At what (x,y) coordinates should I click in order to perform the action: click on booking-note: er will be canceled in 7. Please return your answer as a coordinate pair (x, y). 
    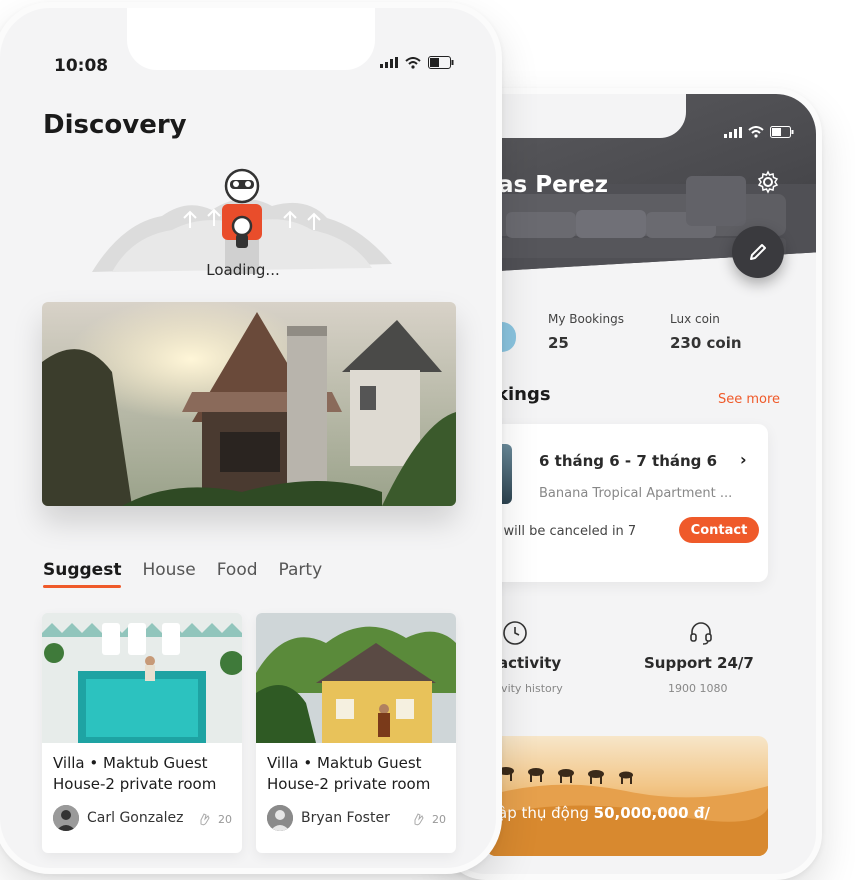
    Looking at the image, I should click on (561, 531).